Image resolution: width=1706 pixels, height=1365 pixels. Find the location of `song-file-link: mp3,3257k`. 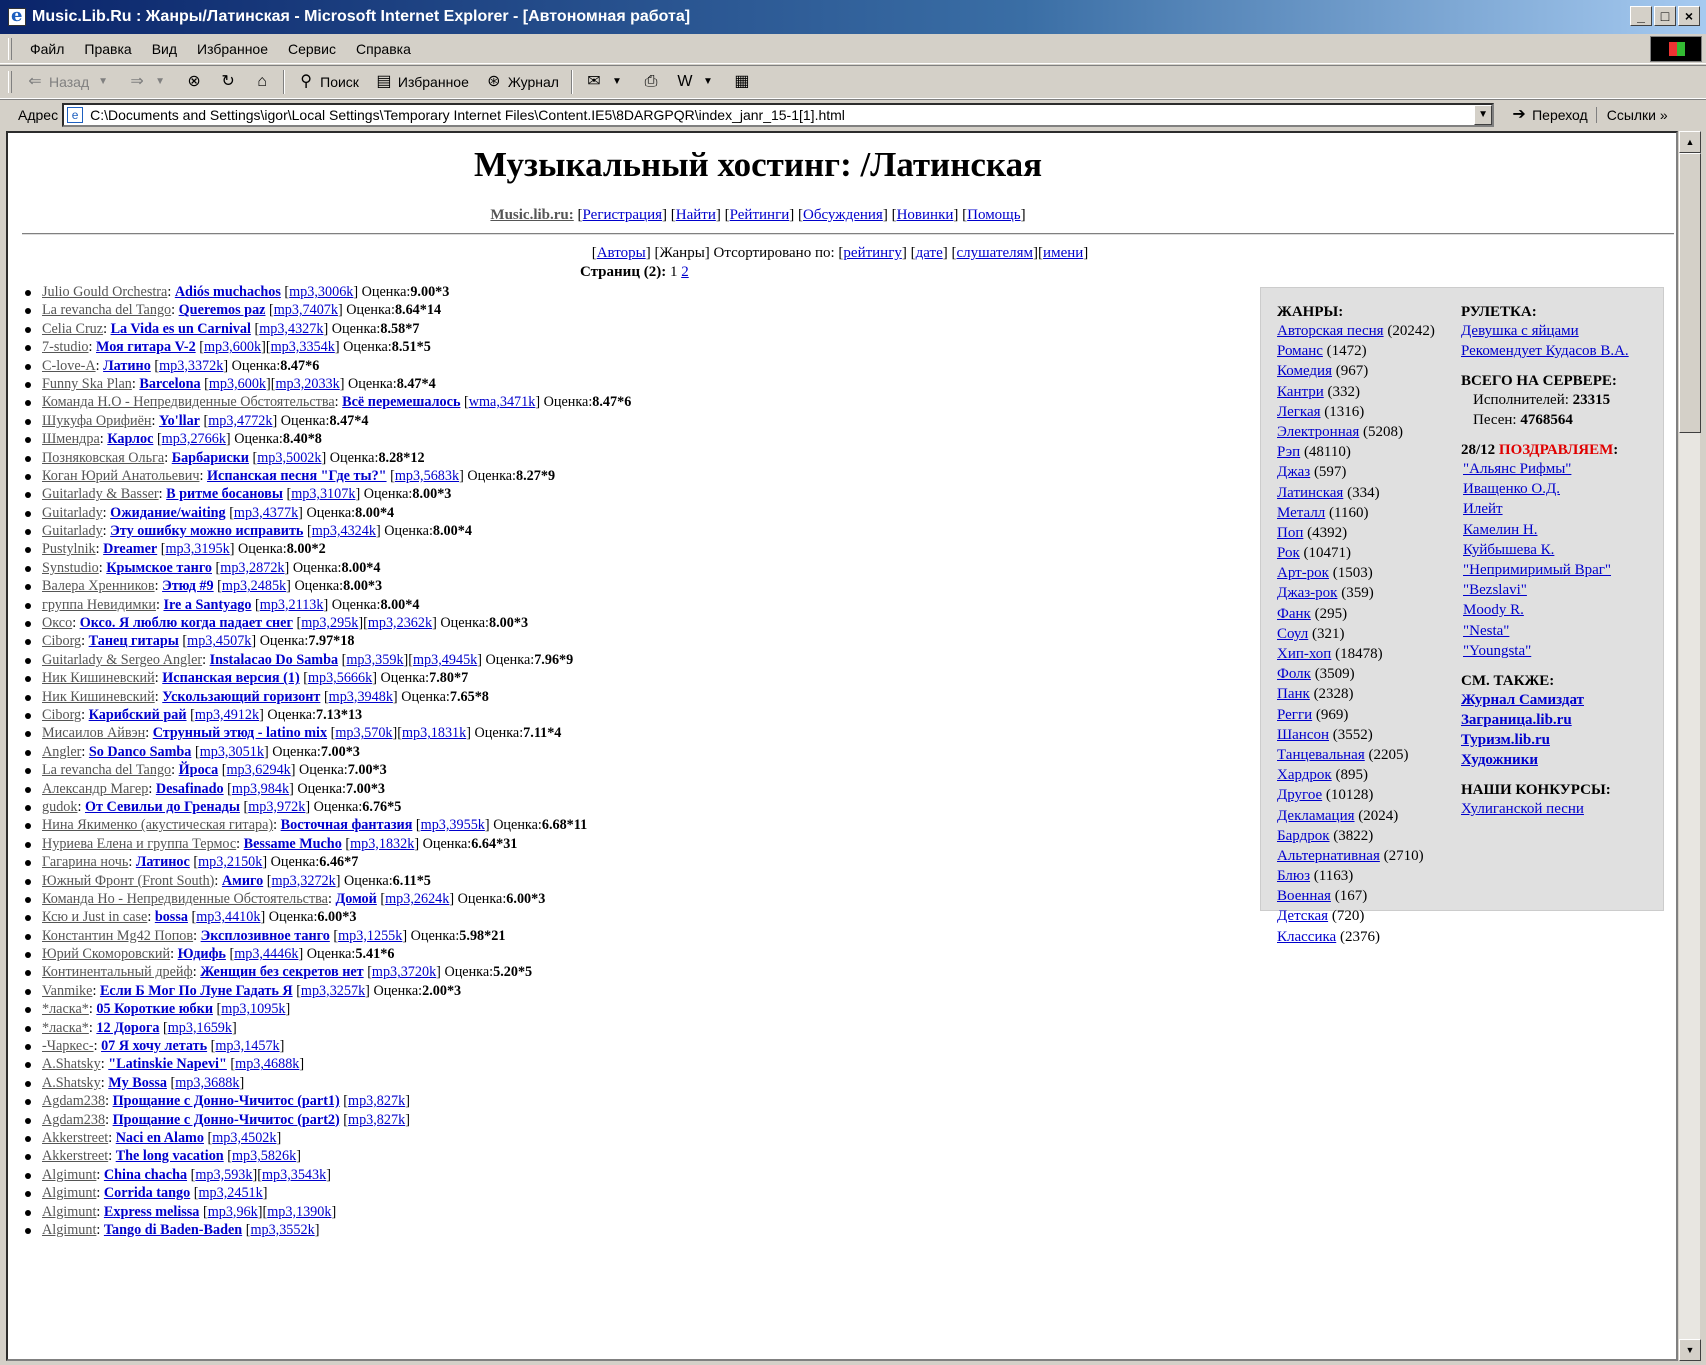

song-file-link: mp3,3257k is located at coordinates (333, 991).